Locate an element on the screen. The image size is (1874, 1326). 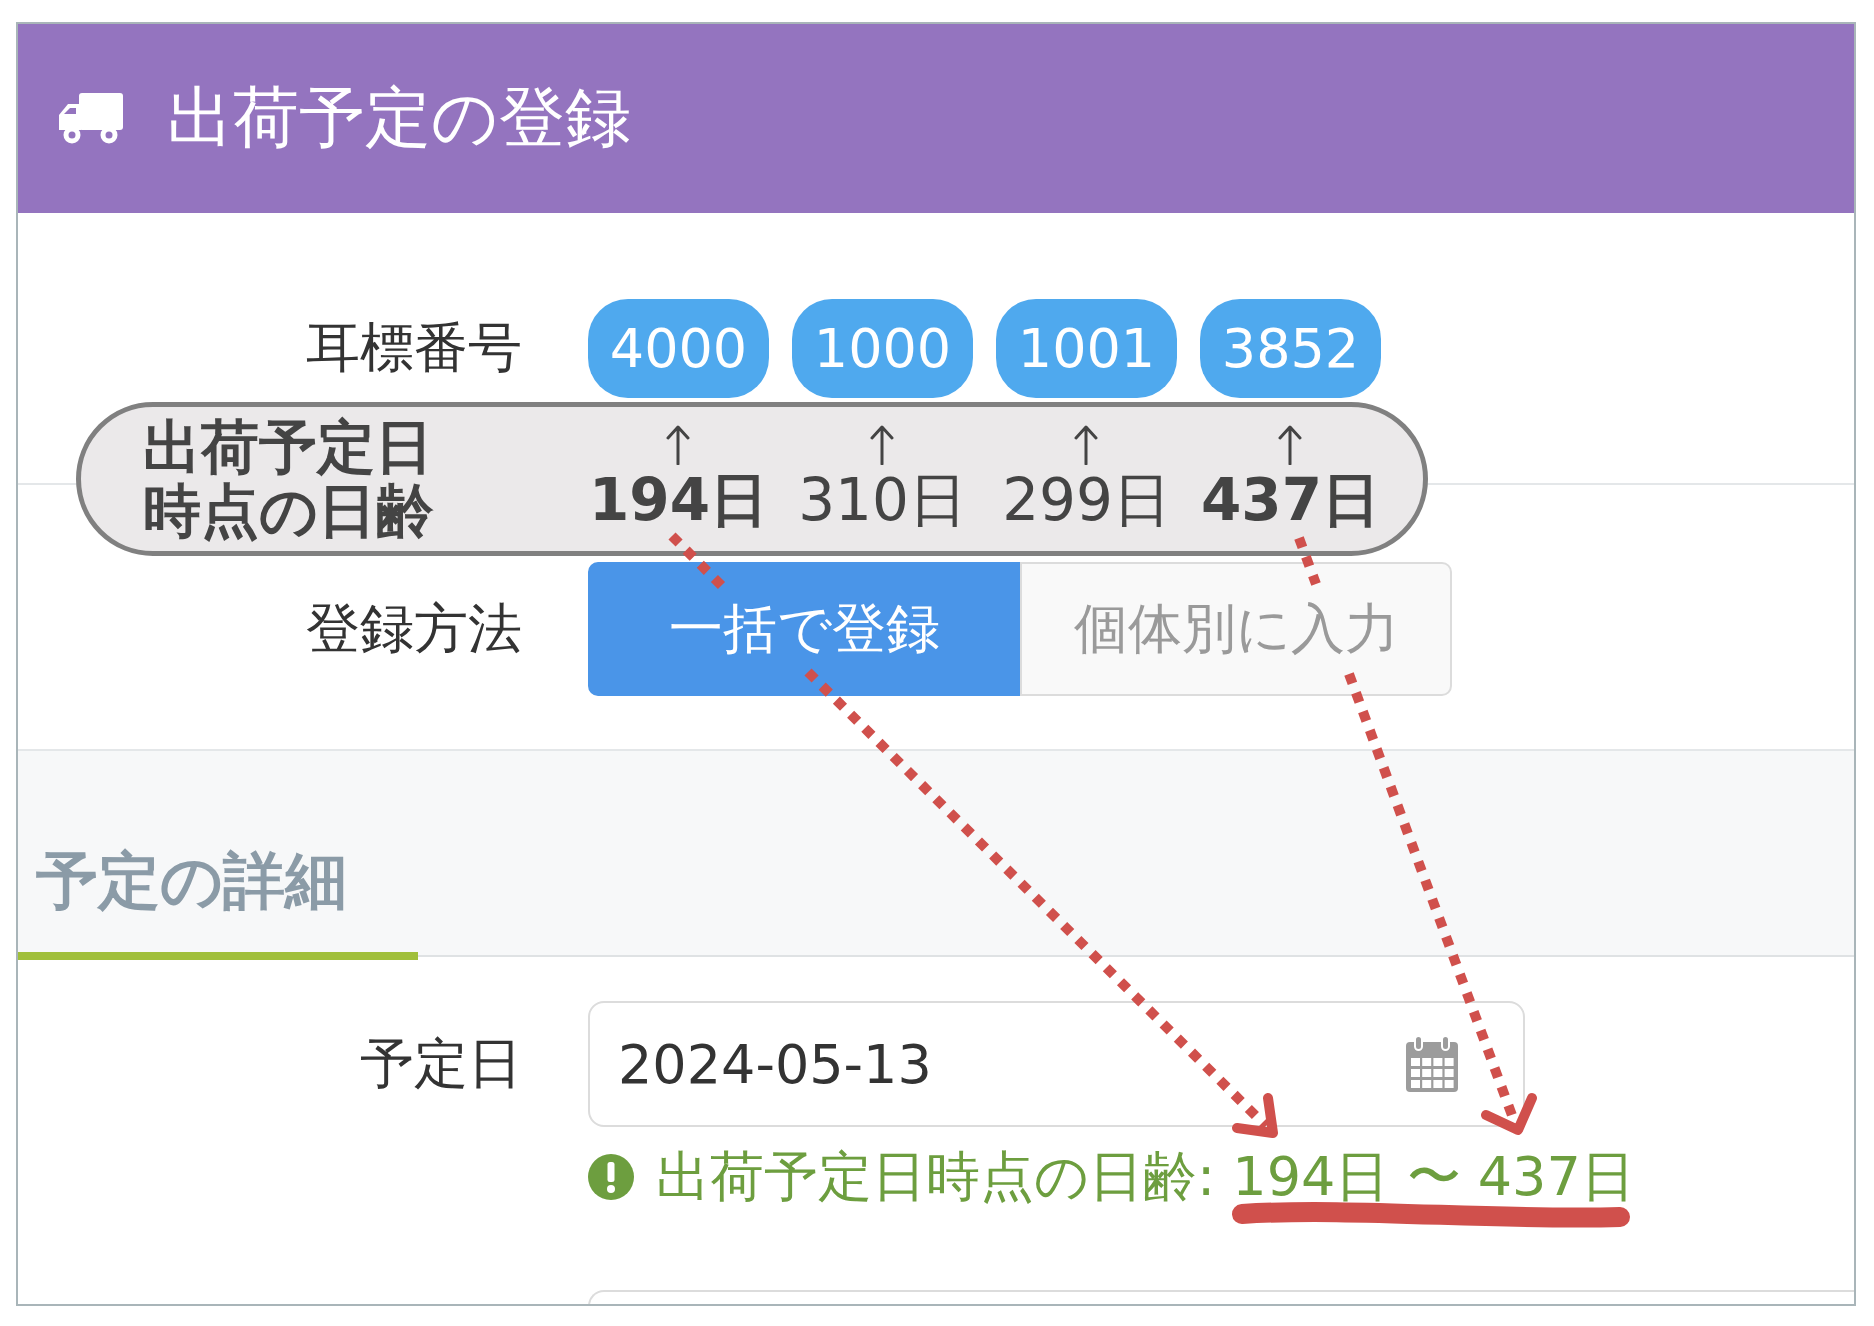
calendar-icon is located at coordinates (1432, 1064).